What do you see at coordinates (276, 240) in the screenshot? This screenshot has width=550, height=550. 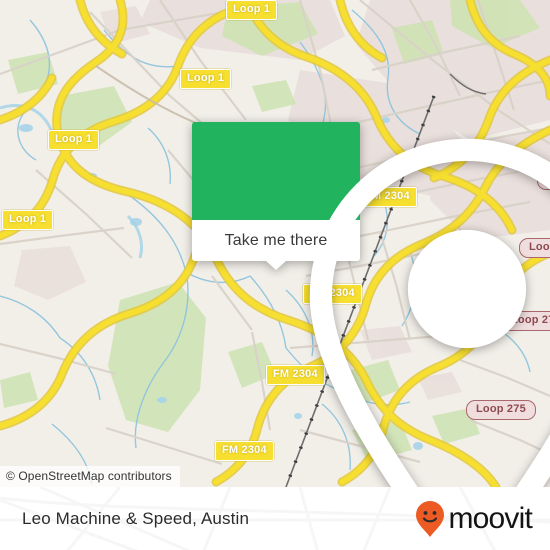 I see `take-me-there-label: Take me there` at bounding box center [276, 240].